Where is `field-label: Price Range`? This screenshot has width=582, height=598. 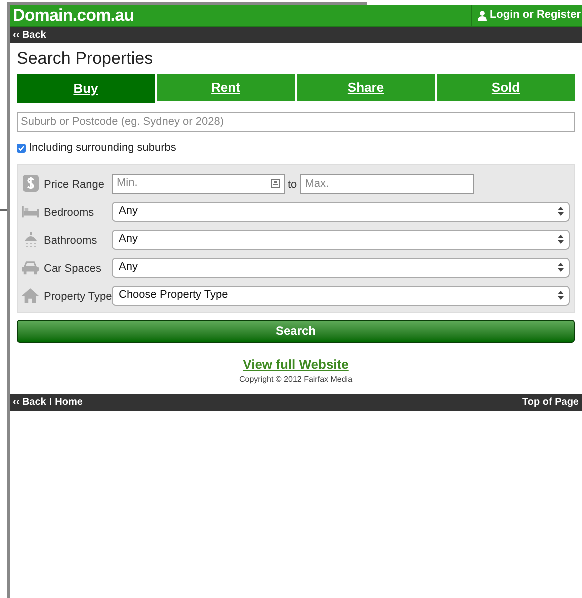 field-label: Price Range is located at coordinates (74, 186).